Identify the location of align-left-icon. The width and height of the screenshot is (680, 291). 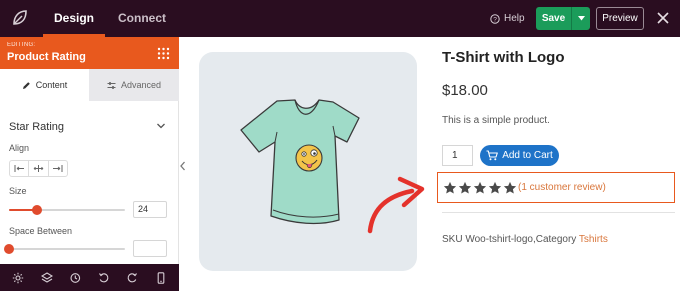
(19, 168).